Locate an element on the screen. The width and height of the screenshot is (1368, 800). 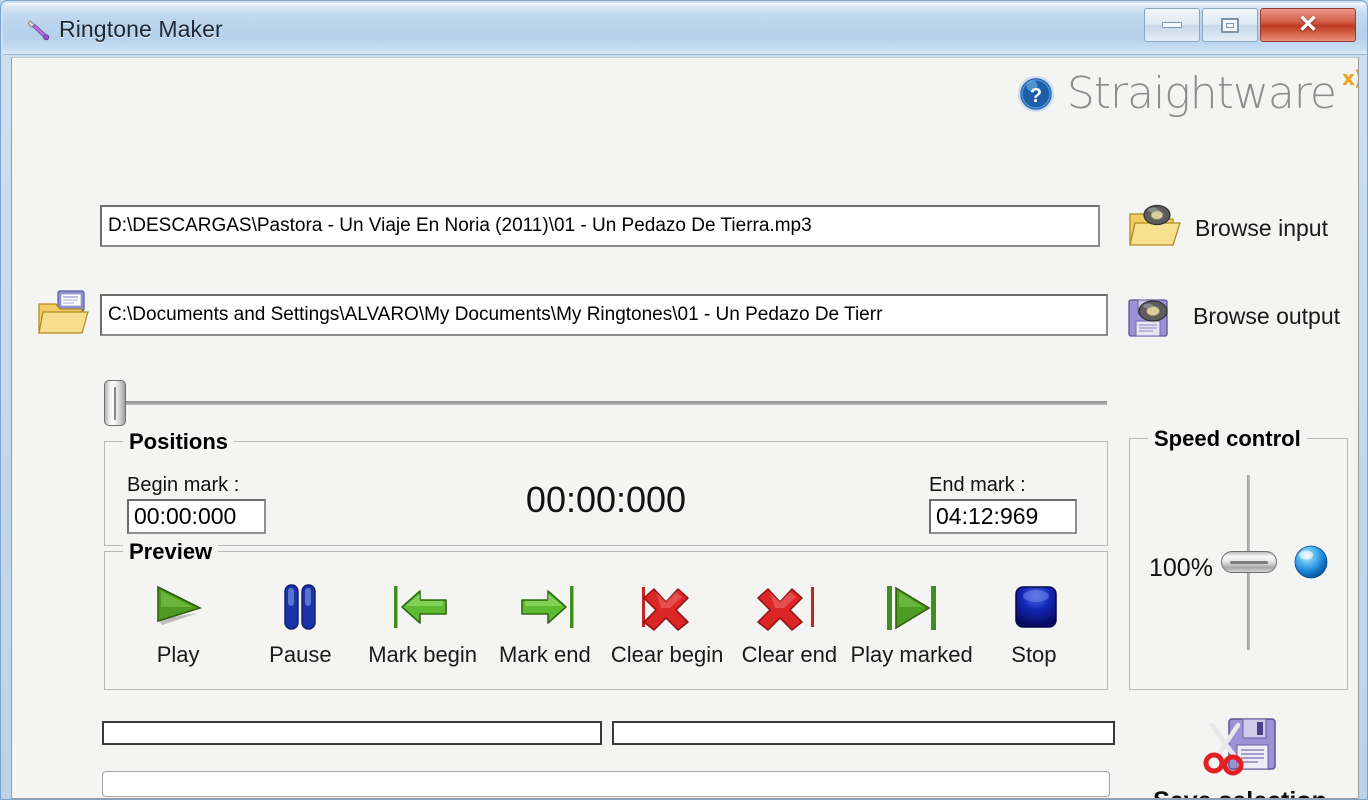
play-triangle-icon is located at coordinates (178, 608).